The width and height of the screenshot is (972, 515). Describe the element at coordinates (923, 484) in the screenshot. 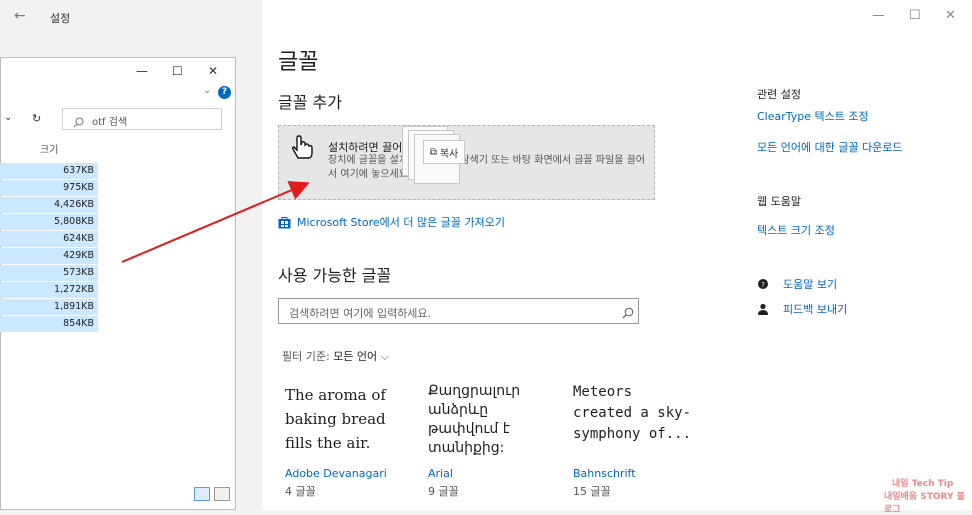

I see `watermark-line-1: 내일 Tech Tip` at that location.